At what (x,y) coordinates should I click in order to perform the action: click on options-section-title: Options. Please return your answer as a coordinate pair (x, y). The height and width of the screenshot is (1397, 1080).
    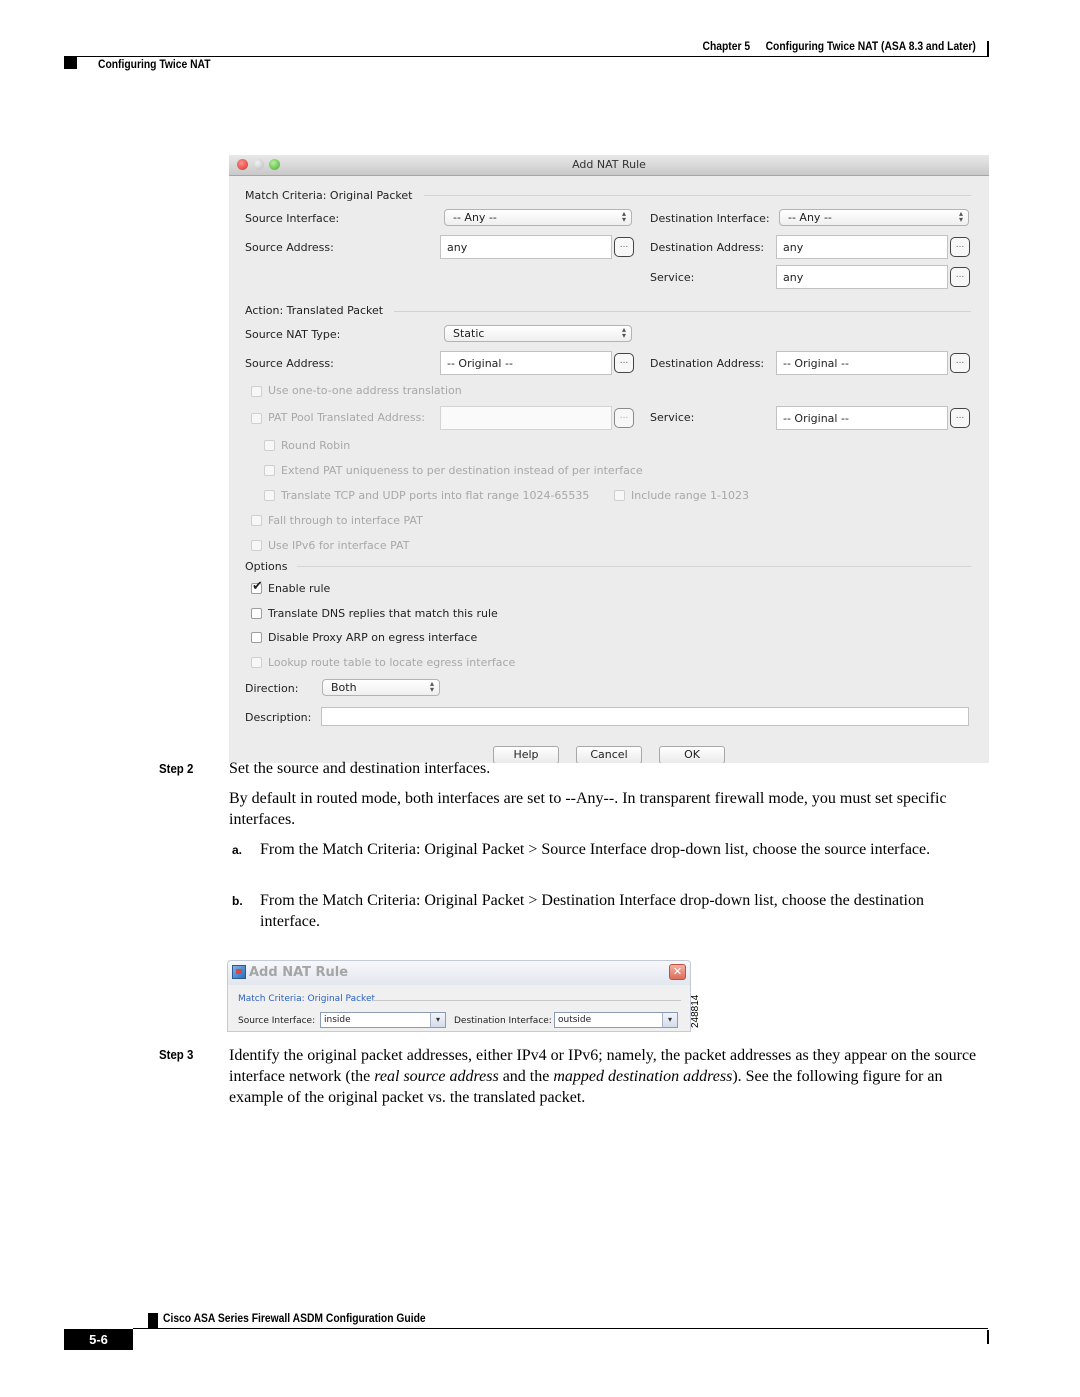
    Looking at the image, I should click on (266, 566).